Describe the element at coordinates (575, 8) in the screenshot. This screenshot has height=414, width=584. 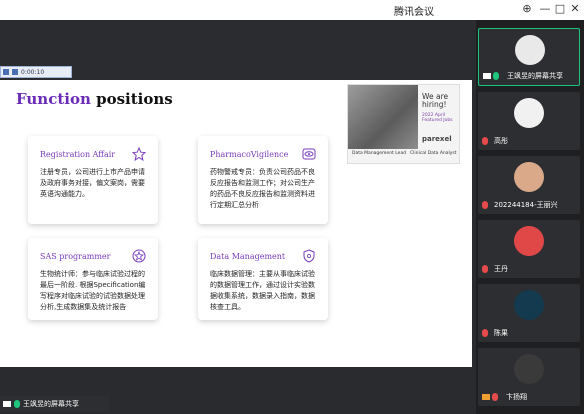
I see `close-icon: ✕` at that location.